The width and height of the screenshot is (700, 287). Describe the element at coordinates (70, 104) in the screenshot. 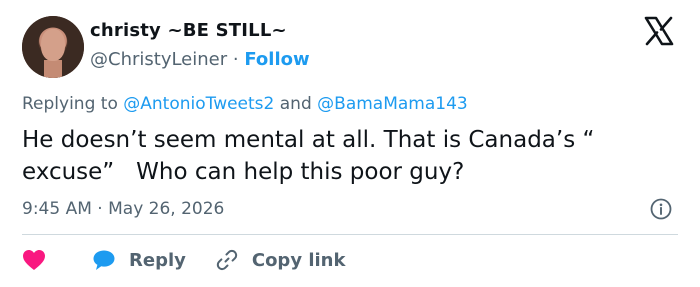

I see `reply-prefix: Replying to` at that location.